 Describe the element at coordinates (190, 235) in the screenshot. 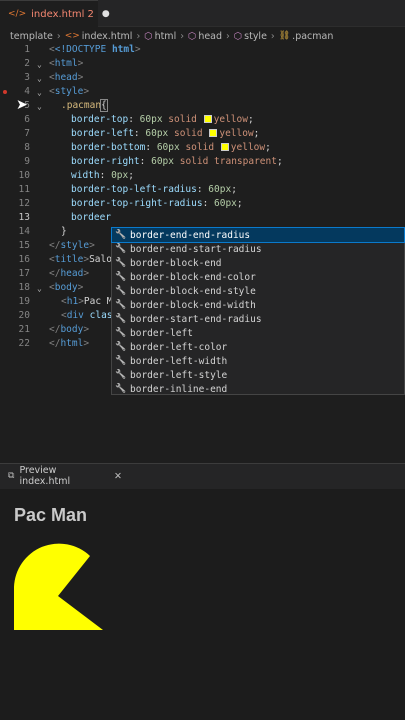

I see `suggestion-label: border-end-end-radius` at that location.